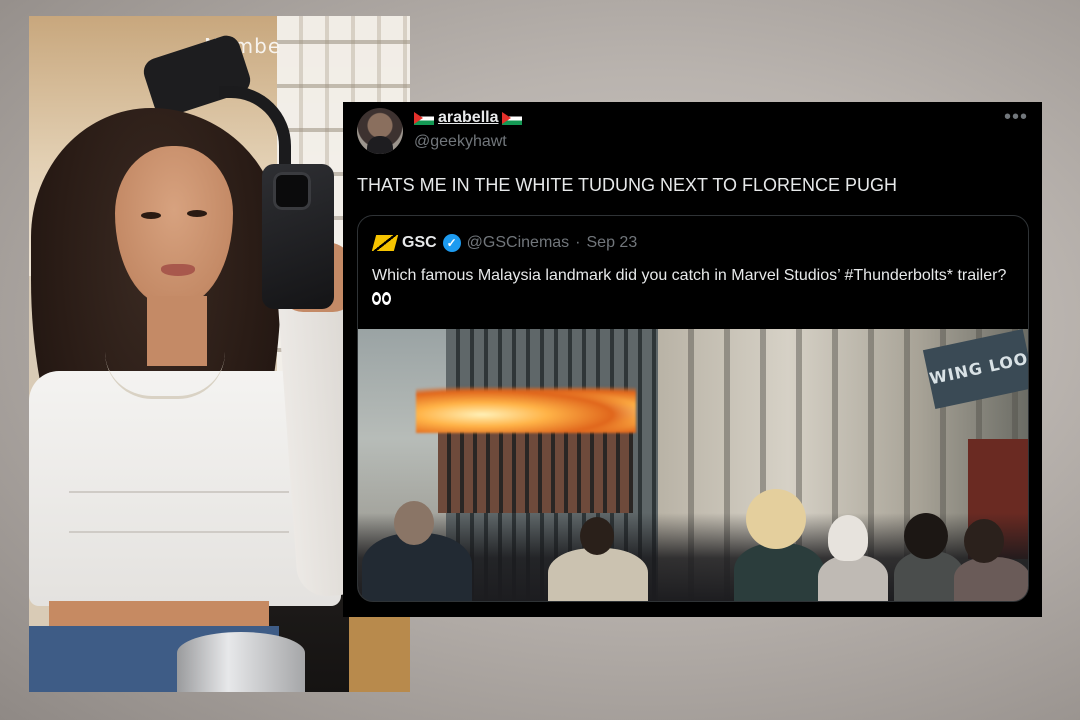 The height and width of the screenshot is (720, 1080). I want to click on wooden-desk, so click(379, 654).